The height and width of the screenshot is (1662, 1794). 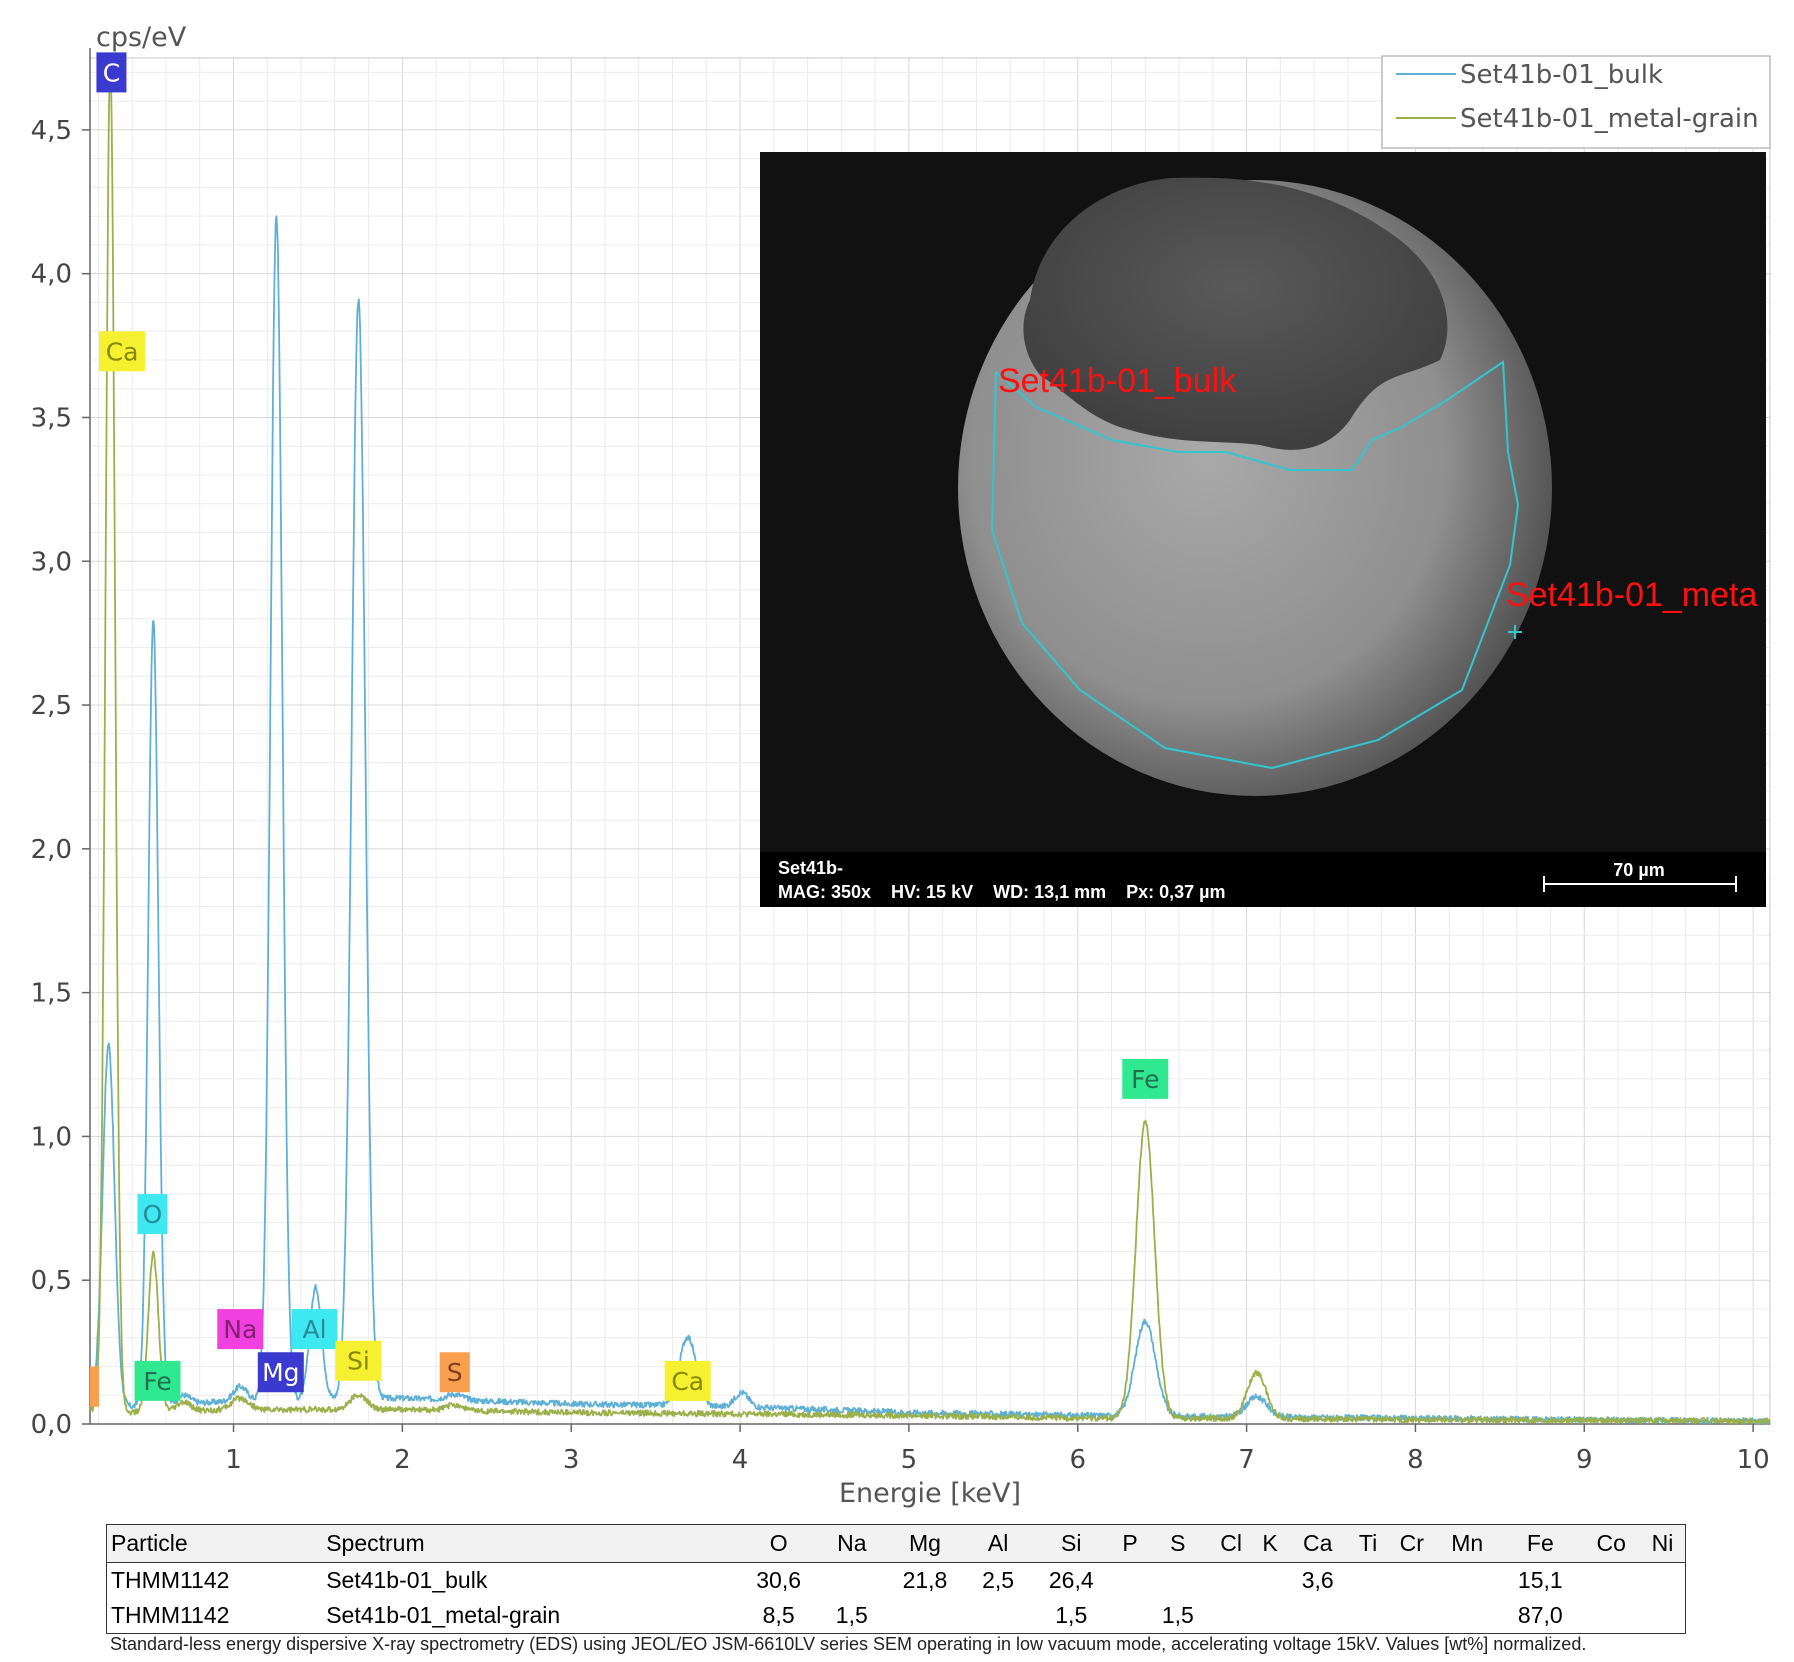 I want to click on element-label-text: S, so click(x=455, y=1372).